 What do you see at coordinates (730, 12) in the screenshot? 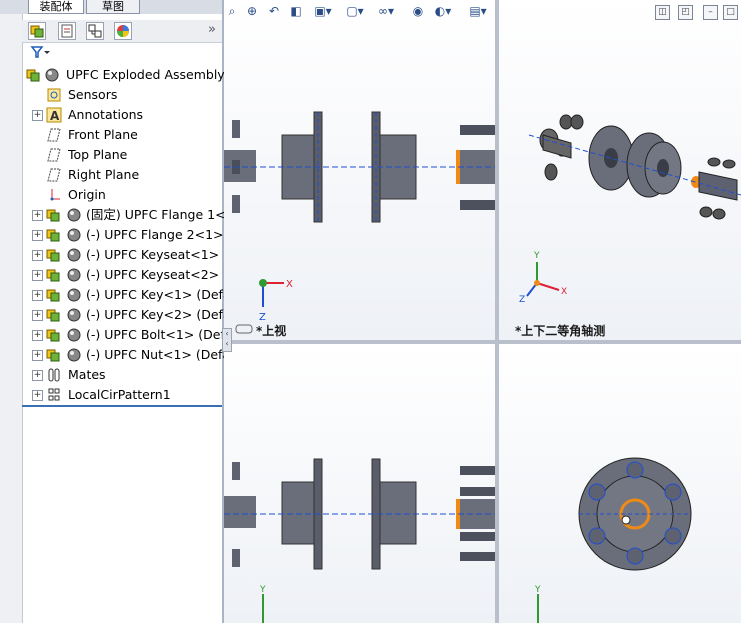
I see `maximize-icon: □` at bounding box center [730, 12].